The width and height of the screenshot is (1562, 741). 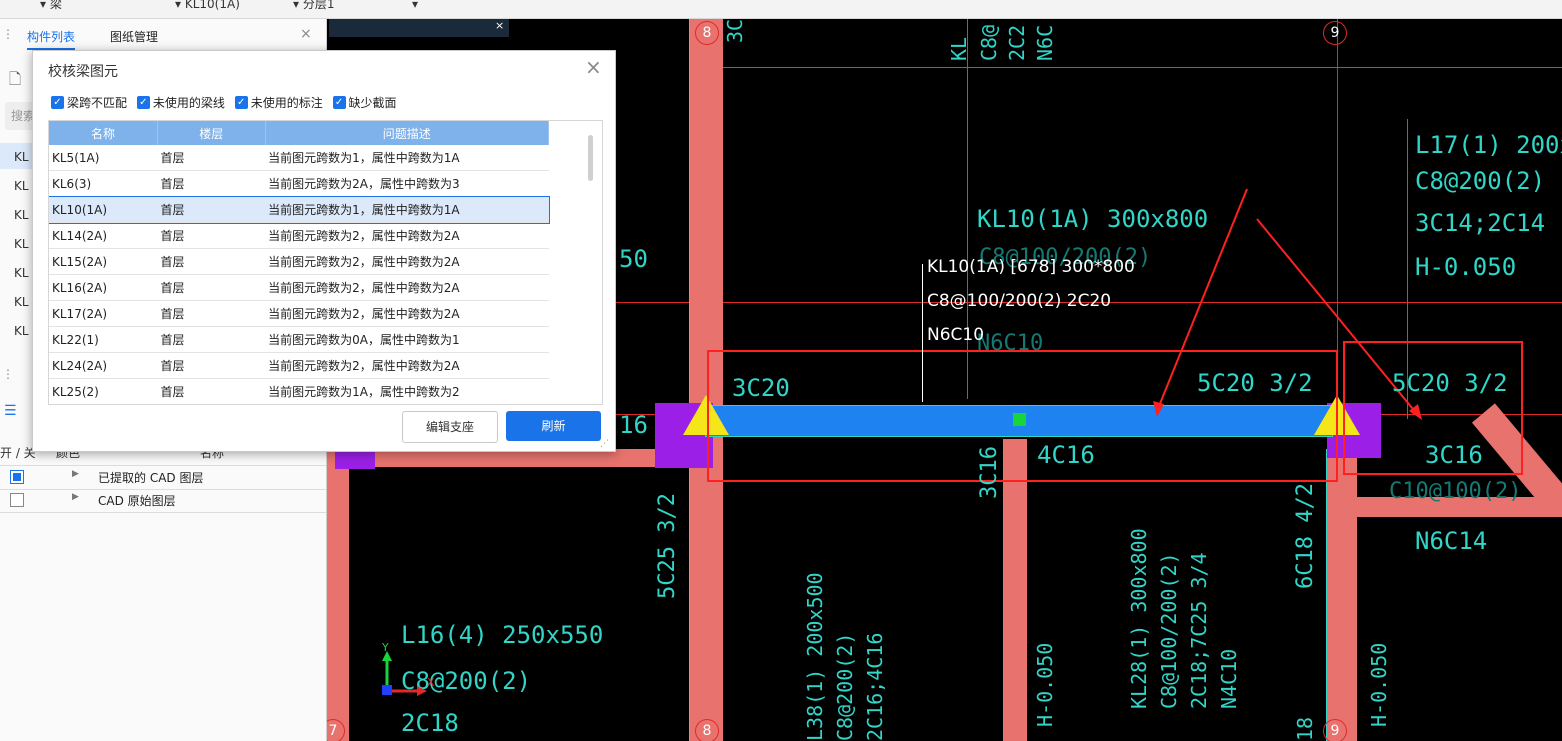 I want to click on checkbox-label: 未使用的梁线, so click(x=188, y=103).